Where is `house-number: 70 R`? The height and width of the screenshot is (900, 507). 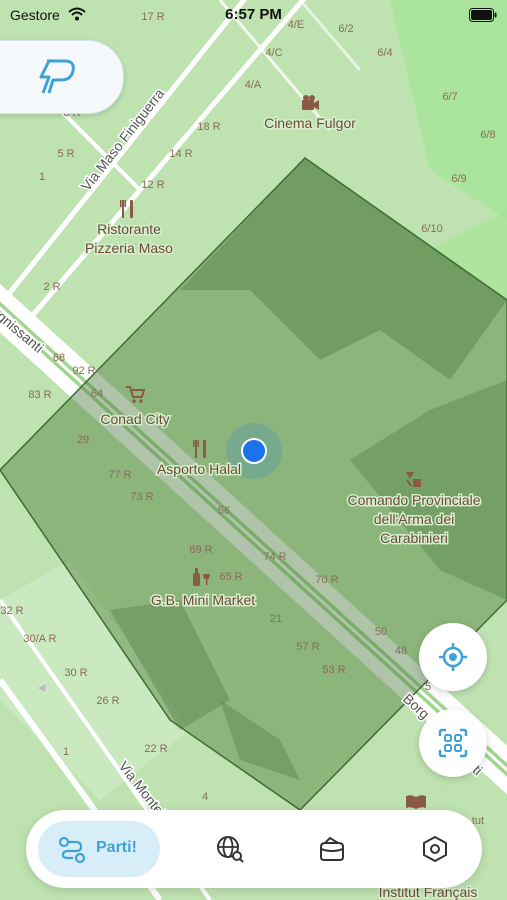
house-number: 70 R is located at coordinates (326, 580).